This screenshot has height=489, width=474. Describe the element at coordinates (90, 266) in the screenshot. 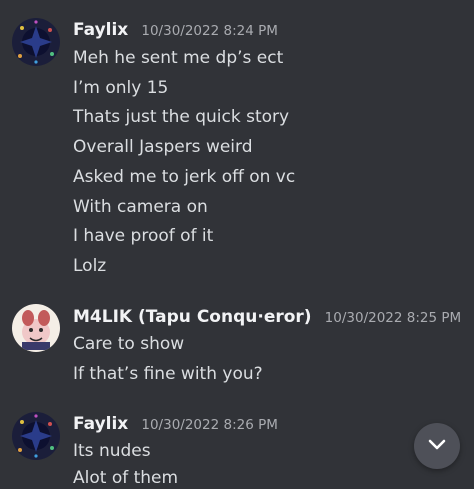

I see `message-text: Lolz` at that location.